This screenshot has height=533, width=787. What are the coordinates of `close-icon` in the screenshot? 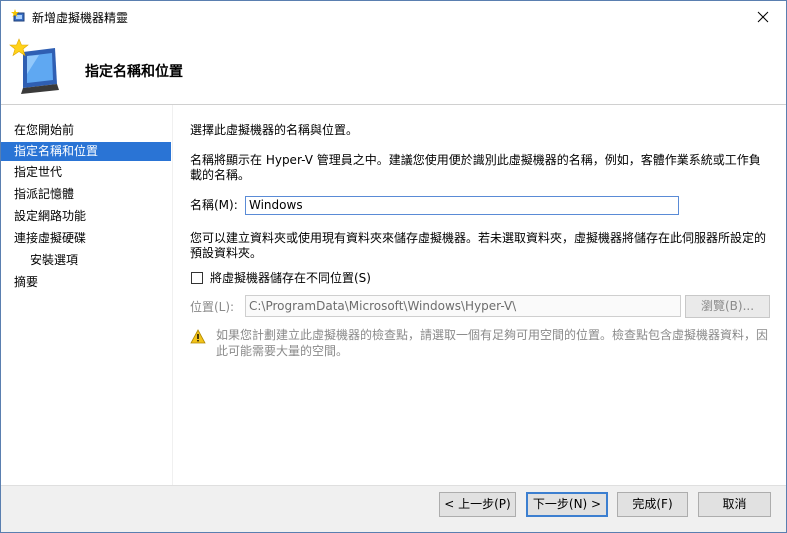 It's located at (763, 16).